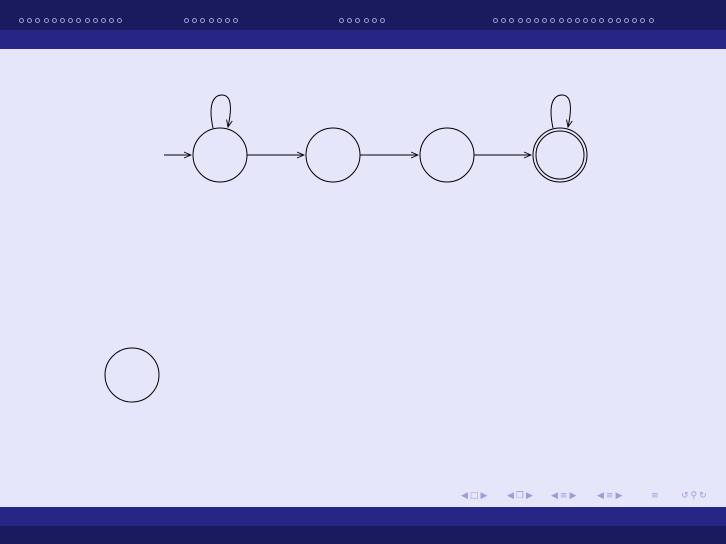 This screenshot has height=544, width=726. I want to click on search-icon: ⚲, so click(694, 496).